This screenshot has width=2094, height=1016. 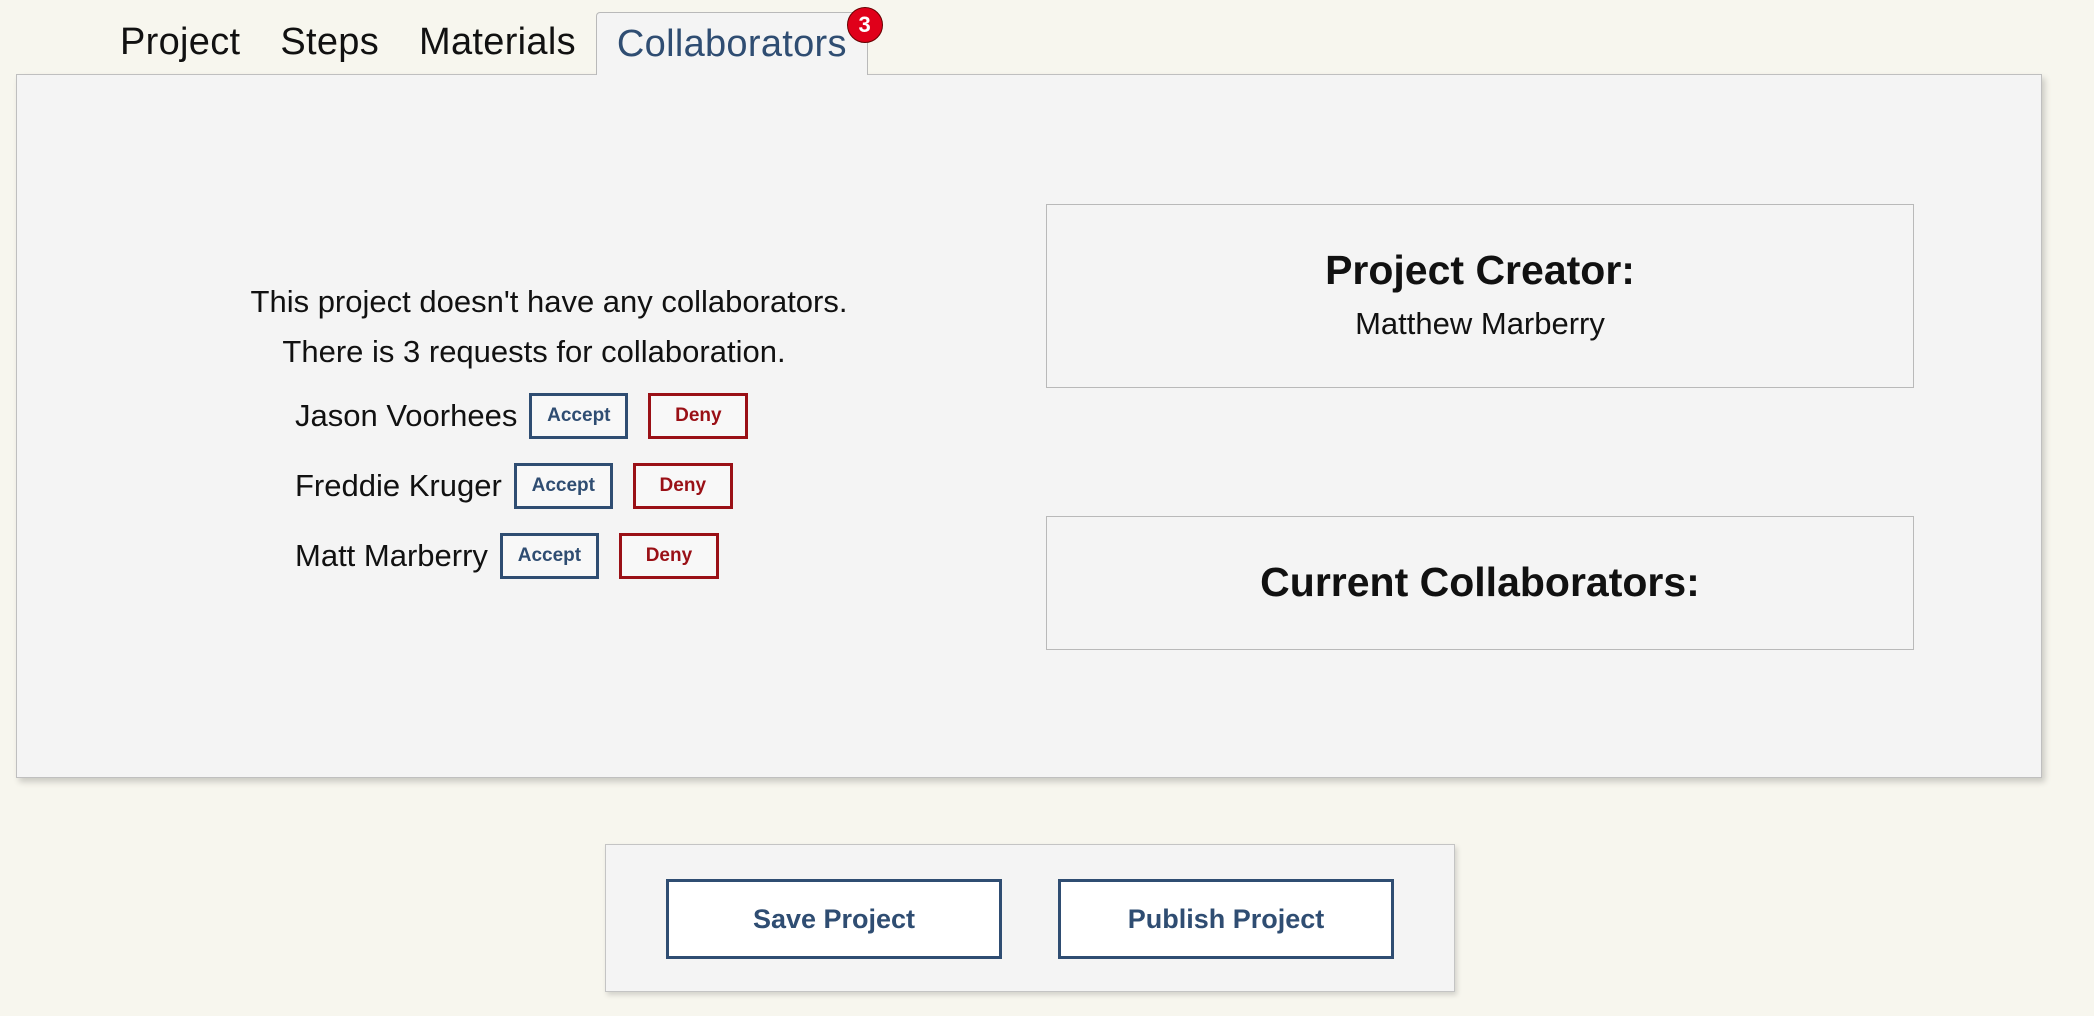 What do you see at coordinates (1480, 296) in the screenshot?
I see `project-creator-box: Project Creator: Matthew Marberry` at bounding box center [1480, 296].